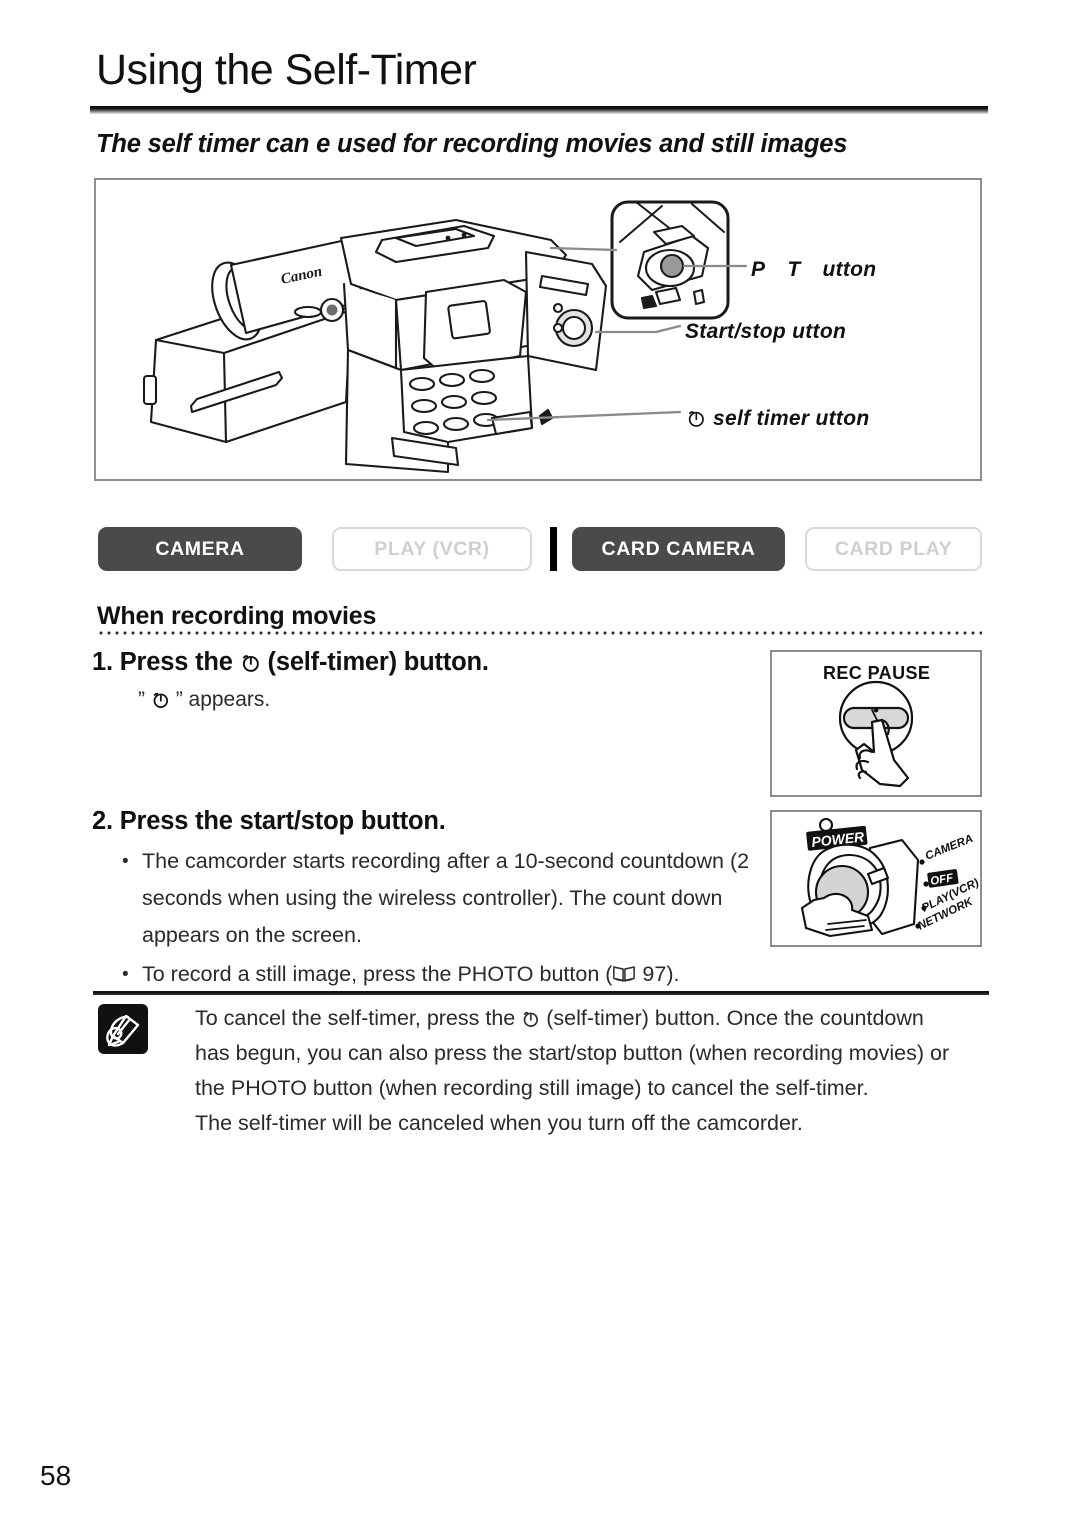  I want to click on callout-self-timer-button: self timer utton, so click(777, 419).